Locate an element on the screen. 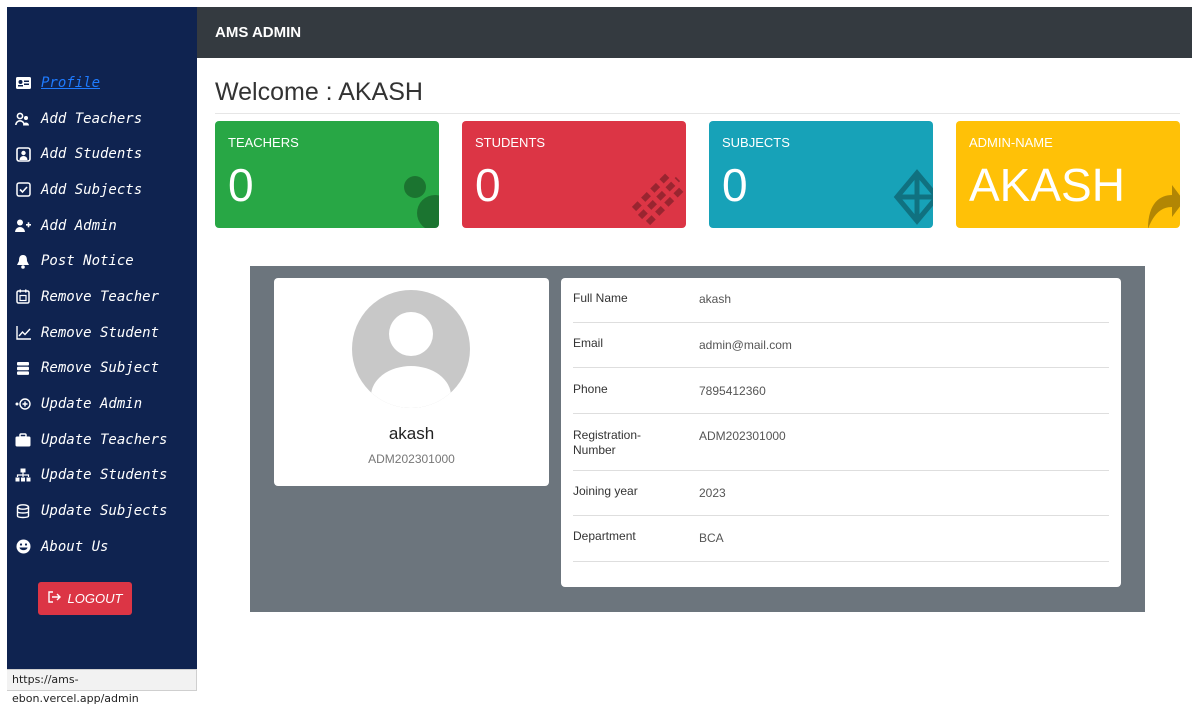 The image size is (1192, 708). detail-value: 7895412360 is located at coordinates (732, 391).